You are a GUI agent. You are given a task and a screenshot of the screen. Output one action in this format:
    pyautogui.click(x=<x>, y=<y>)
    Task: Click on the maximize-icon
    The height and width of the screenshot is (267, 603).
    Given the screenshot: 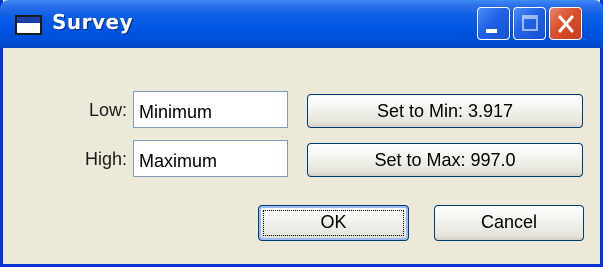 What is the action you would take?
    pyautogui.click(x=530, y=23)
    